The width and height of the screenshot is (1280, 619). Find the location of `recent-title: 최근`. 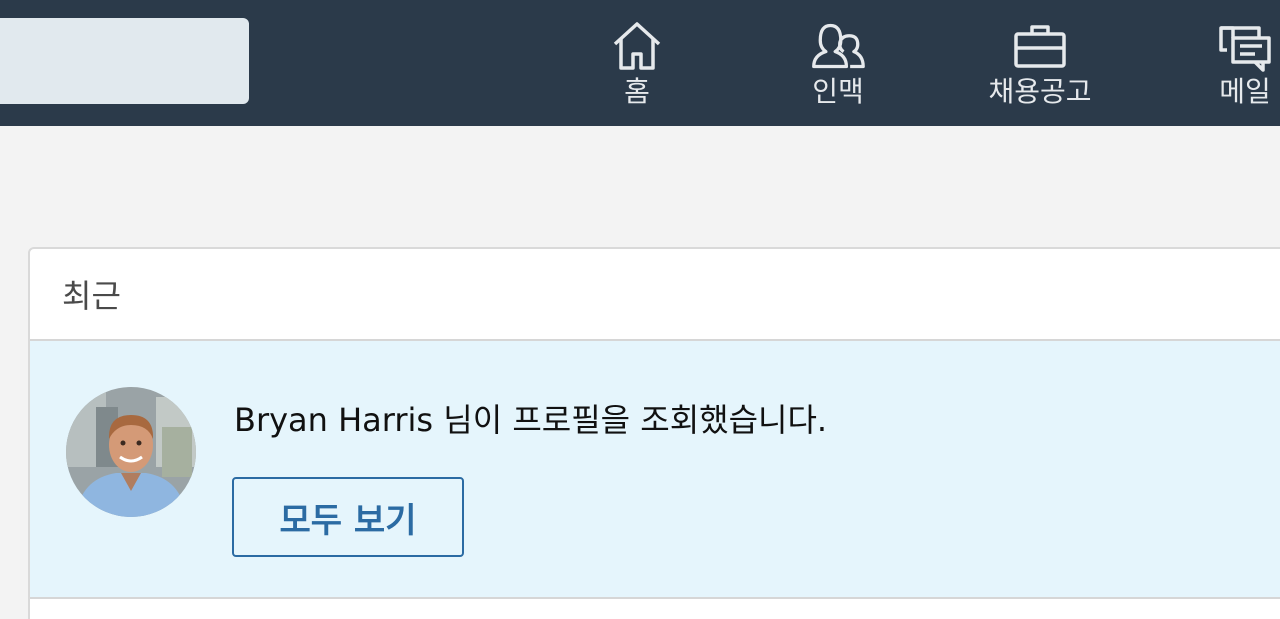

recent-title: 최근 is located at coordinates (91, 296).